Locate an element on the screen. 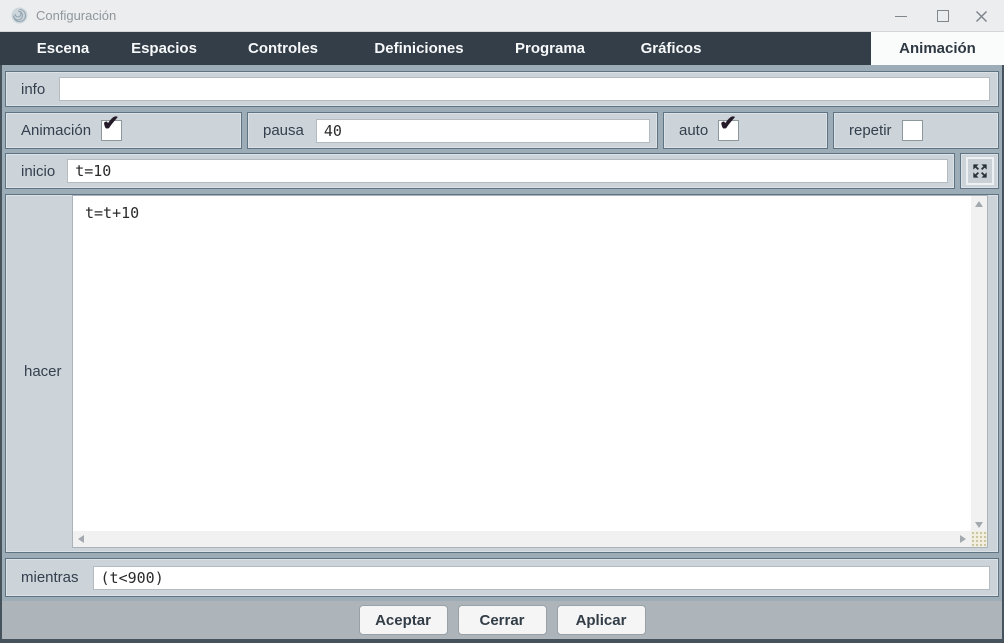 This screenshot has width=1004, height=643. pausa-group: pausa is located at coordinates (452, 130).